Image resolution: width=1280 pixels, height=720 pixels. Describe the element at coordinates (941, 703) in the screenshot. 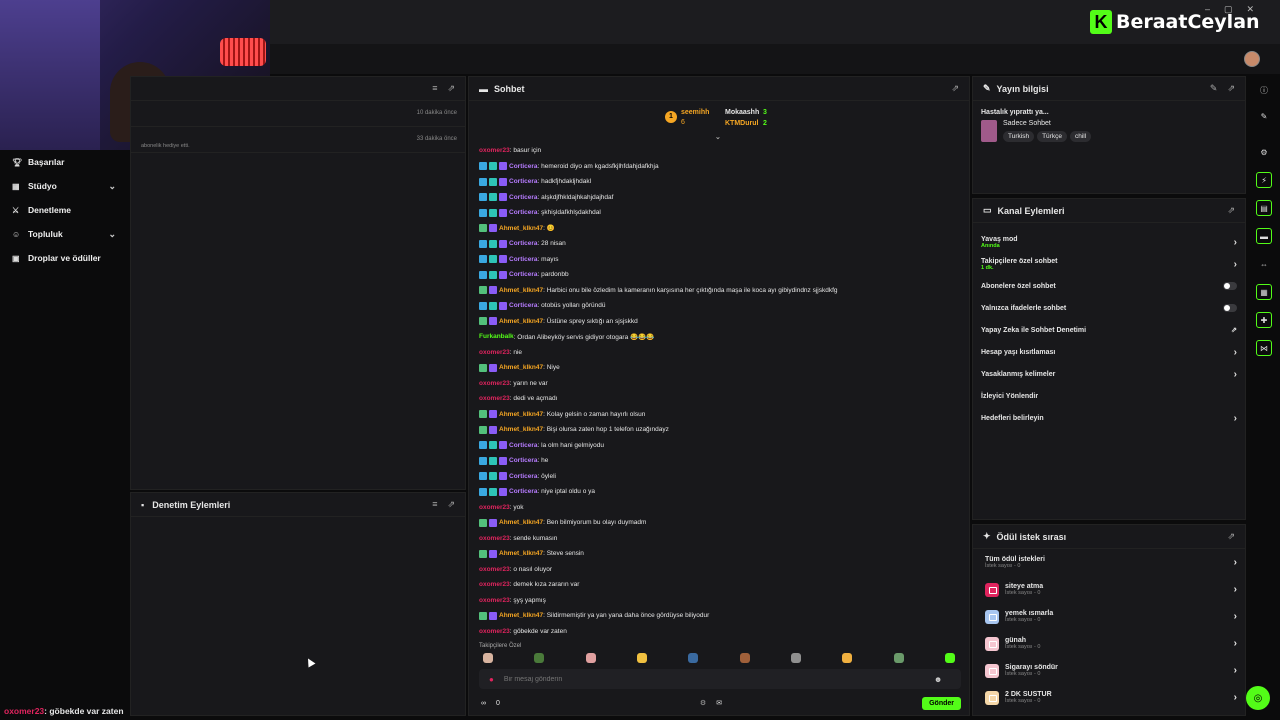

I see `send-button: Gönder` at that location.